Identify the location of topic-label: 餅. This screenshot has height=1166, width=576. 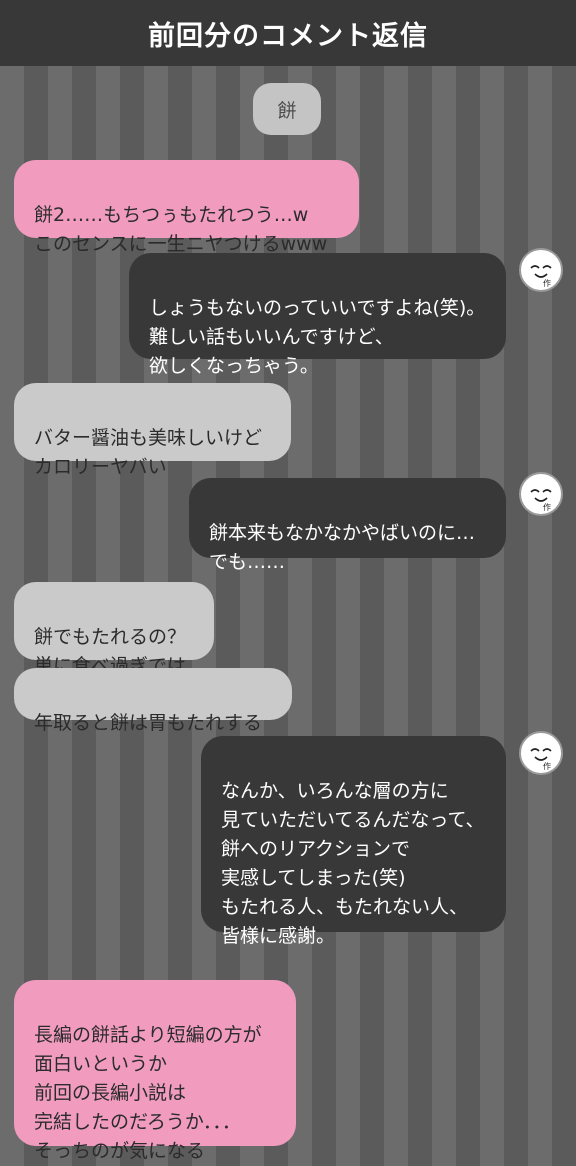
(287, 109).